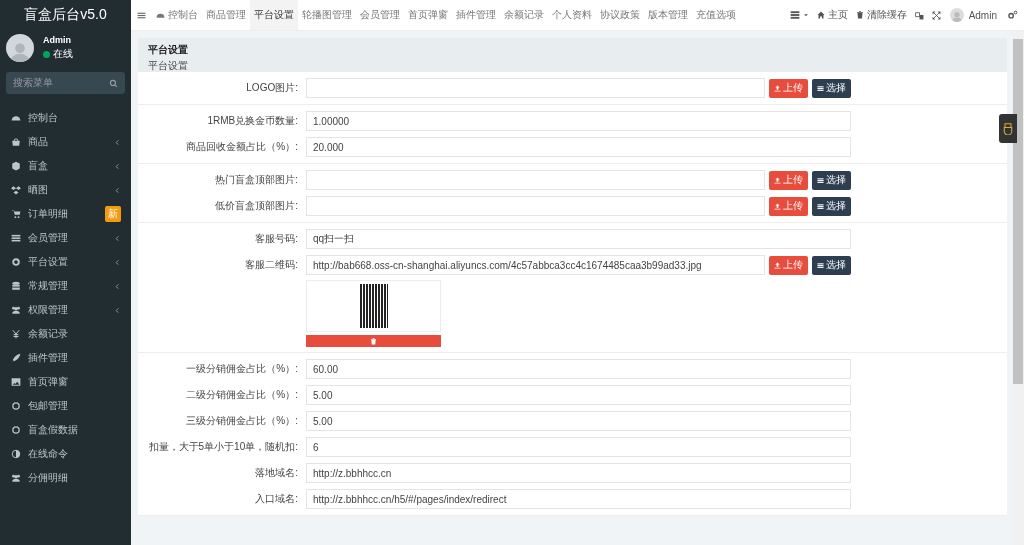 The width and height of the screenshot is (1024, 545). What do you see at coordinates (16, 334) in the screenshot?
I see `yen-icon` at bounding box center [16, 334].